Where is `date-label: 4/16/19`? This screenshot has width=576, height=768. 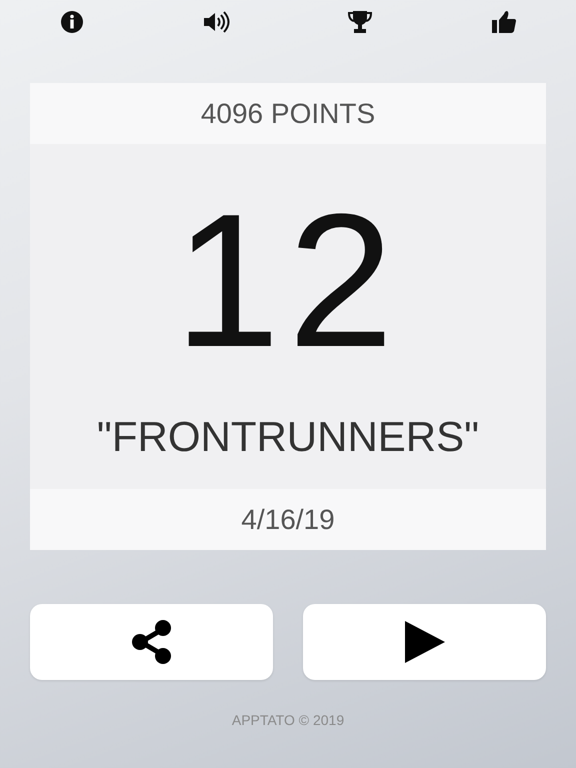
date-label: 4/16/19 is located at coordinates (288, 519).